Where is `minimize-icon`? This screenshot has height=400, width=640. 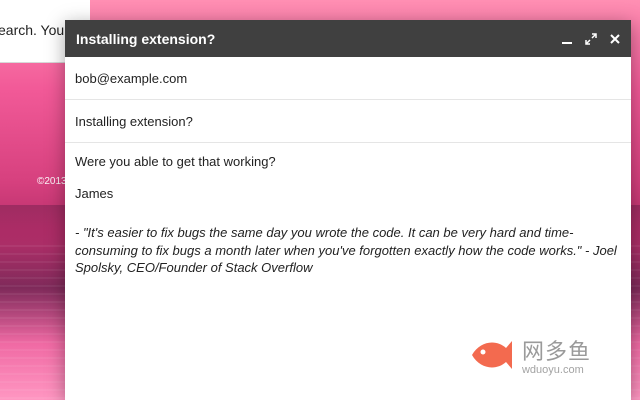 minimize-icon is located at coordinates (567, 39).